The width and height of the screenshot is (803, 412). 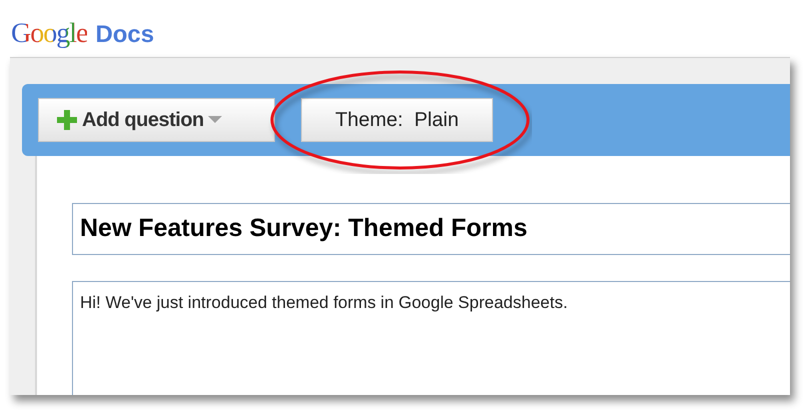 What do you see at coordinates (431, 229) in the screenshot?
I see `title-field: New Features Survey: Themed Forms` at bounding box center [431, 229].